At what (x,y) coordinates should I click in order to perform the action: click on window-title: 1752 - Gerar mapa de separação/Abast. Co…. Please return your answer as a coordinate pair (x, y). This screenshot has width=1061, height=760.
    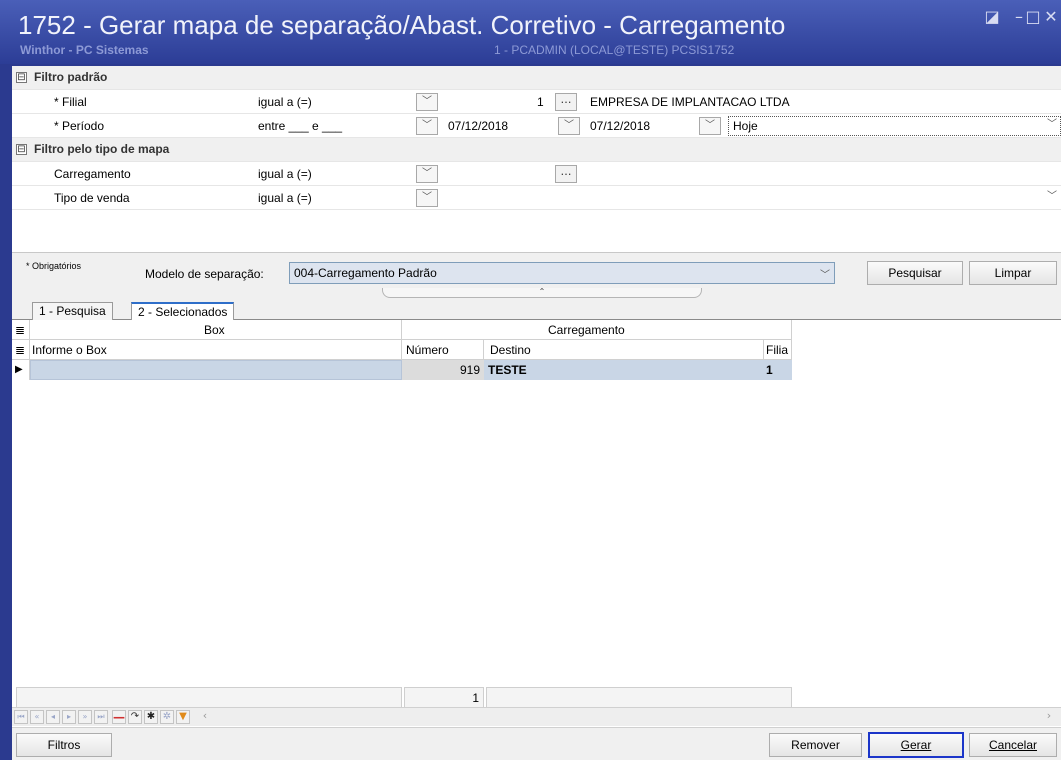
    Looking at the image, I should click on (402, 25).